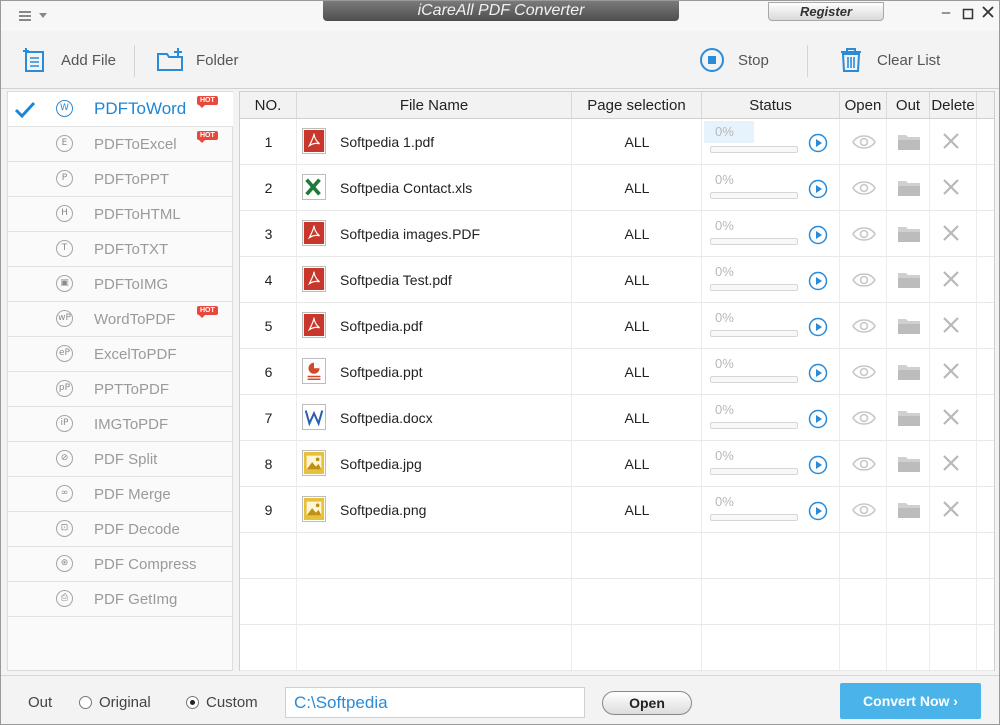 This screenshot has height=725, width=1000. Describe the element at coordinates (120, 599) in the screenshot. I see `sidebar-item: ⎙ PDF GetImg` at that location.